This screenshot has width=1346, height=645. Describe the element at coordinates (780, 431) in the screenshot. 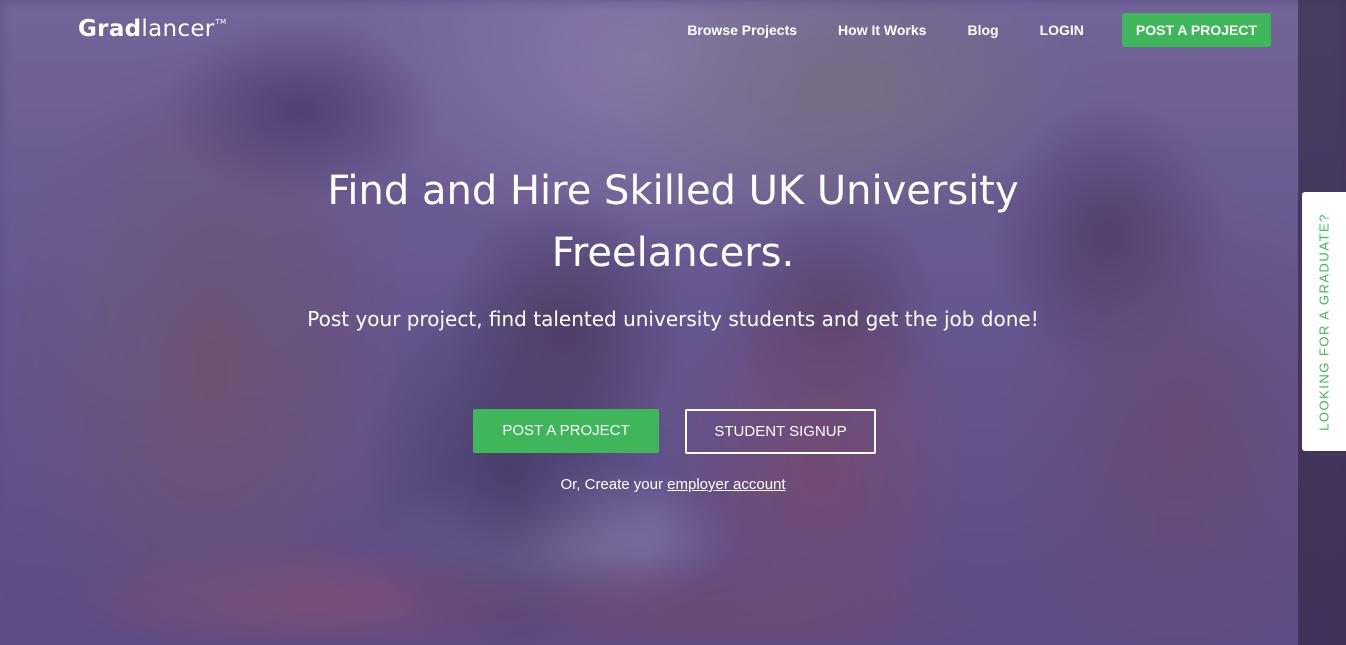

I see `student-signup-button: STUDENT SIGNUP` at that location.